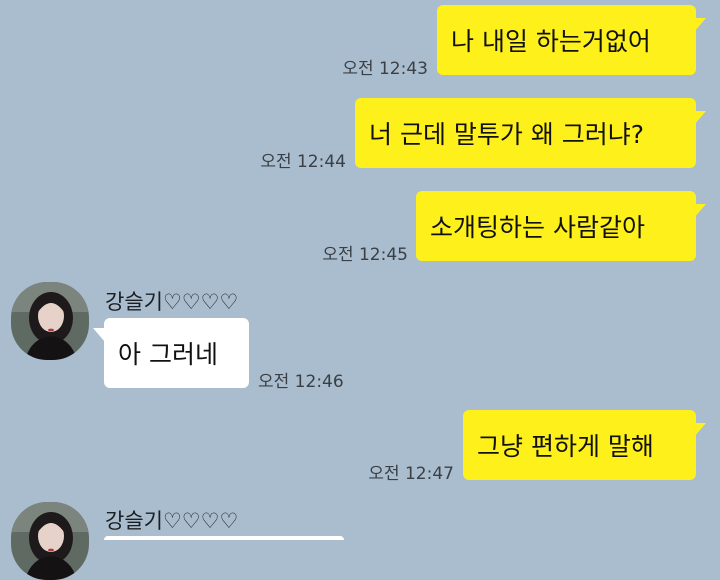  What do you see at coordinates (411, 474) in the screenshot?
I see `message-time: 오전 12:47` at bounding box center [411, 474].